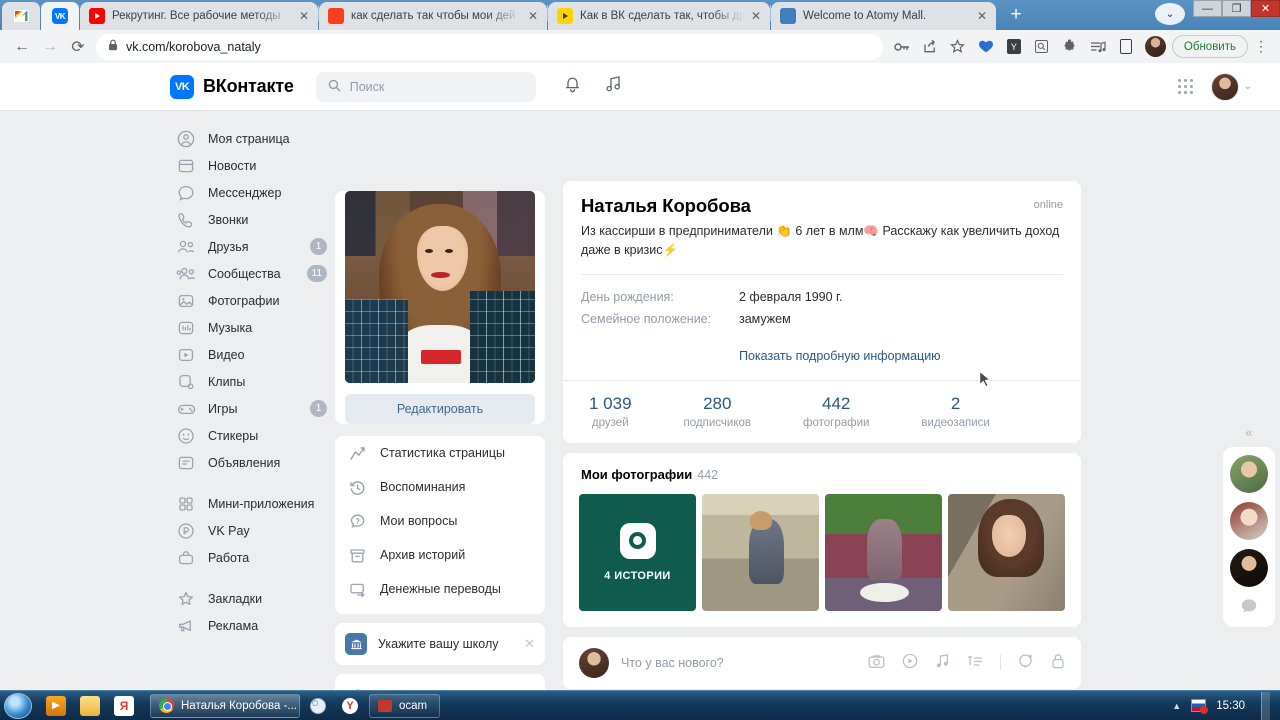  I want to click on clock: 15:30, so click(1230, 706).